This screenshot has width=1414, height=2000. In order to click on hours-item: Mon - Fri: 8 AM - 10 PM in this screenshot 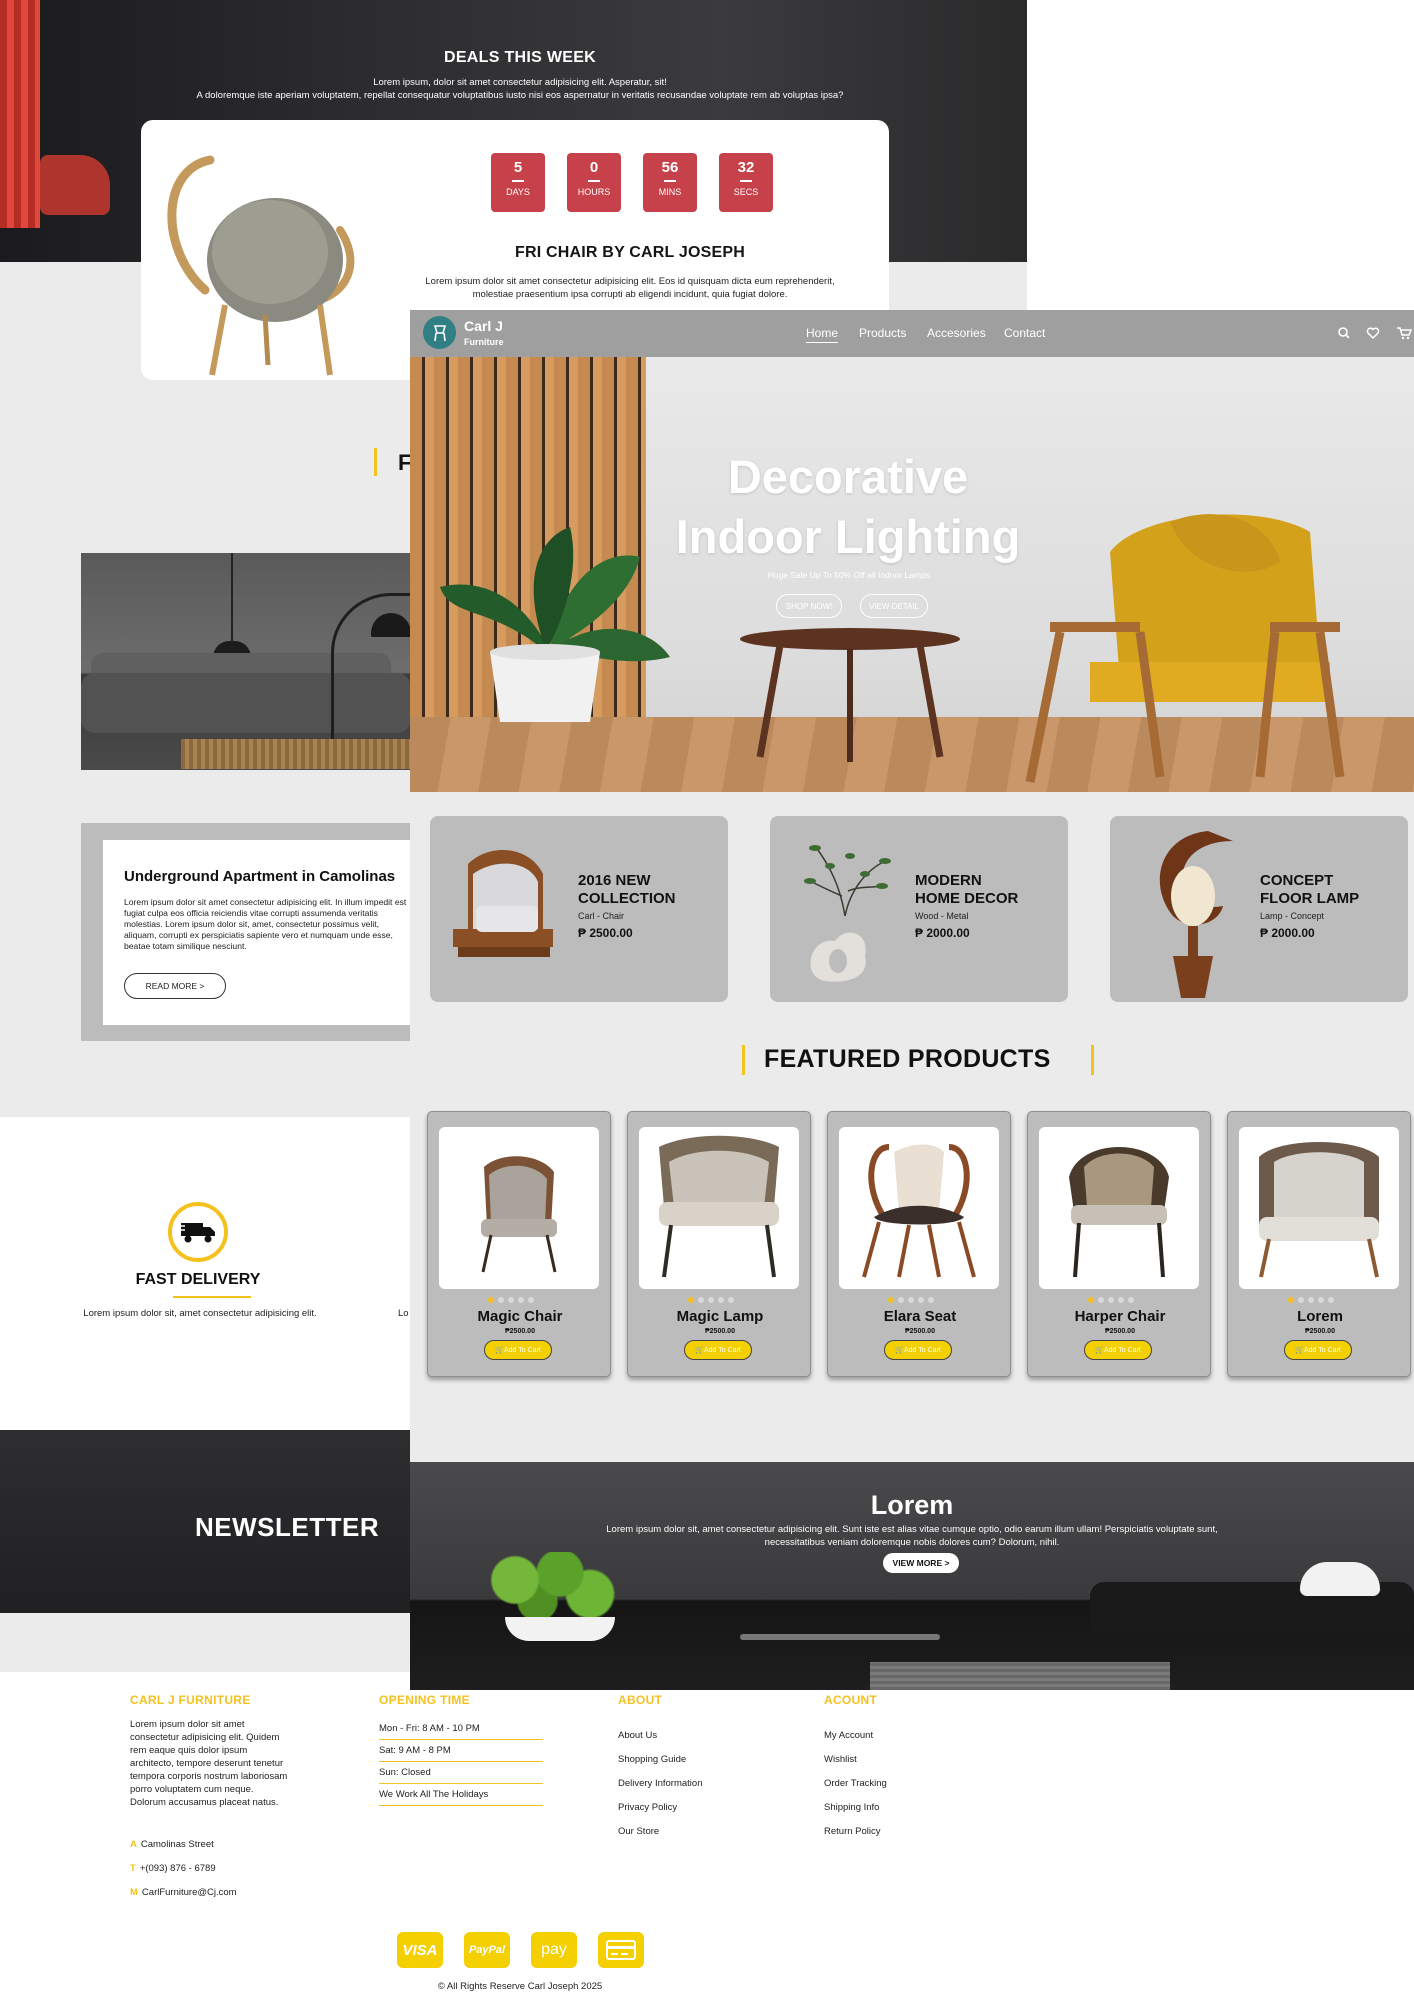, I will do `click(461, 1729)`.